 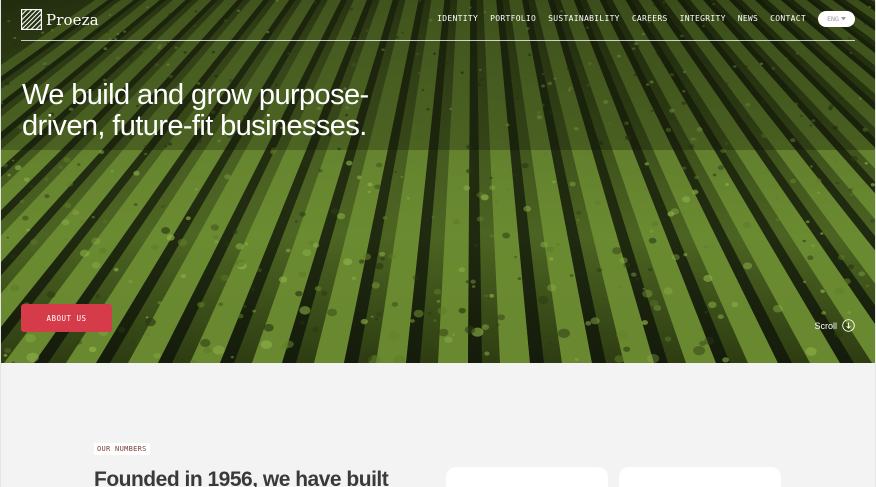 I want to click on scroll-indicator: Scroll, so click(x=834, y=325).